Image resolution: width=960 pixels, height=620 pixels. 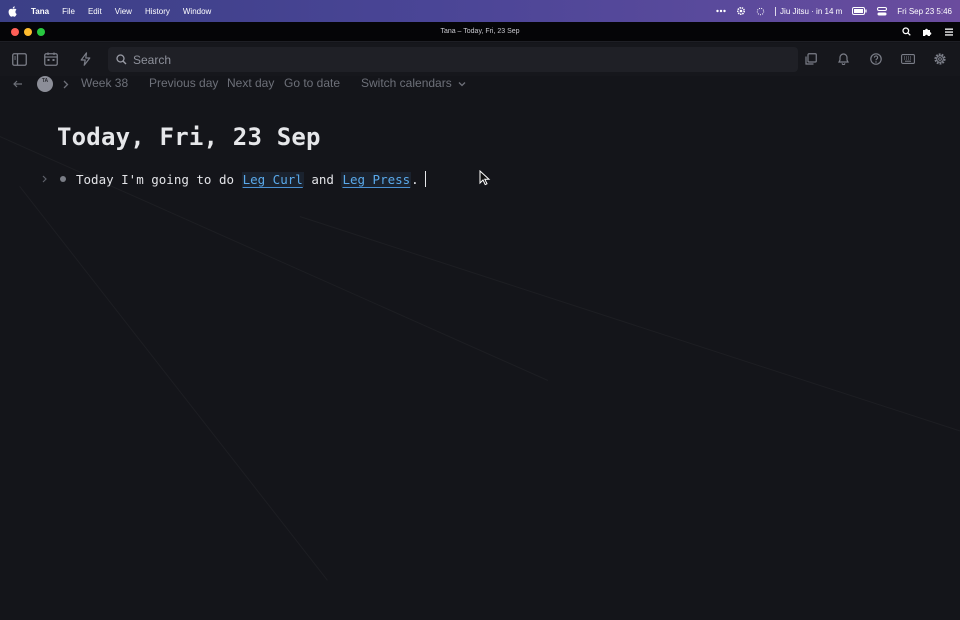 What do you see at coordinates (322, 179) in the screenshot?
I see `node-text-segment: and` at bounding box center [322, 179].